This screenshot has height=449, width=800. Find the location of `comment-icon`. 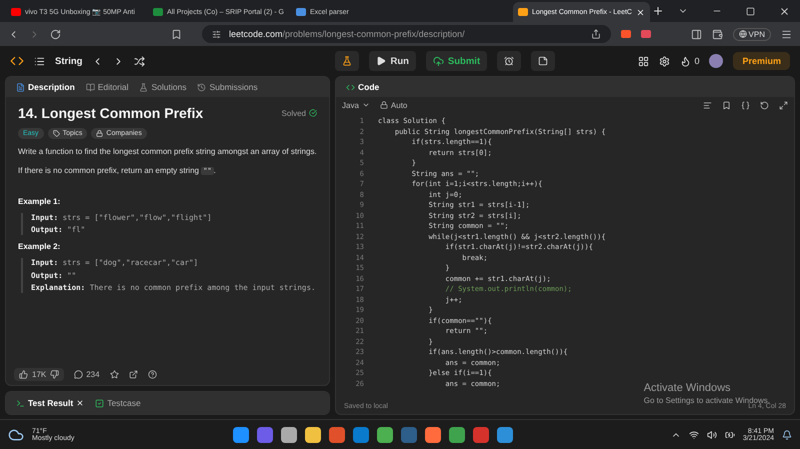

comment-icon is located at coordinates (79, 374).